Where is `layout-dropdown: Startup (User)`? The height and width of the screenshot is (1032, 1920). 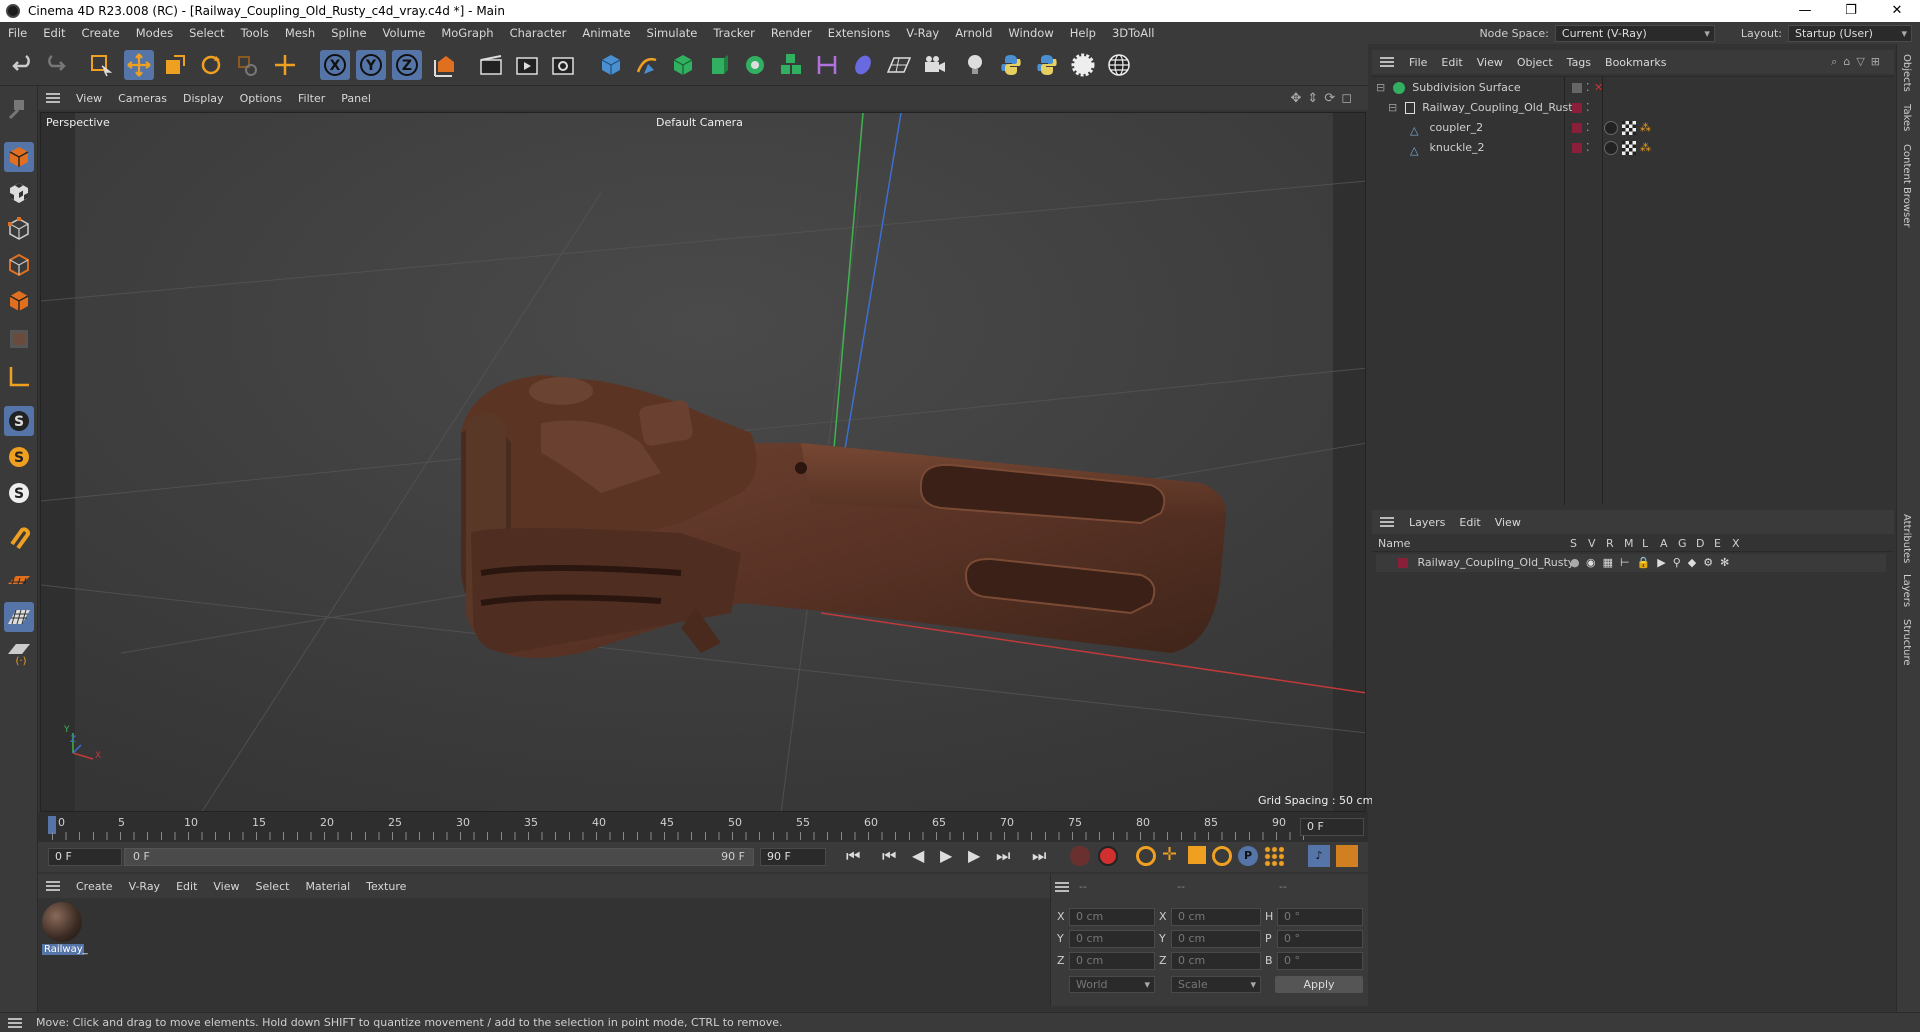
layout-dropdown: Startup (User) is located at coordinates (1850, 33).